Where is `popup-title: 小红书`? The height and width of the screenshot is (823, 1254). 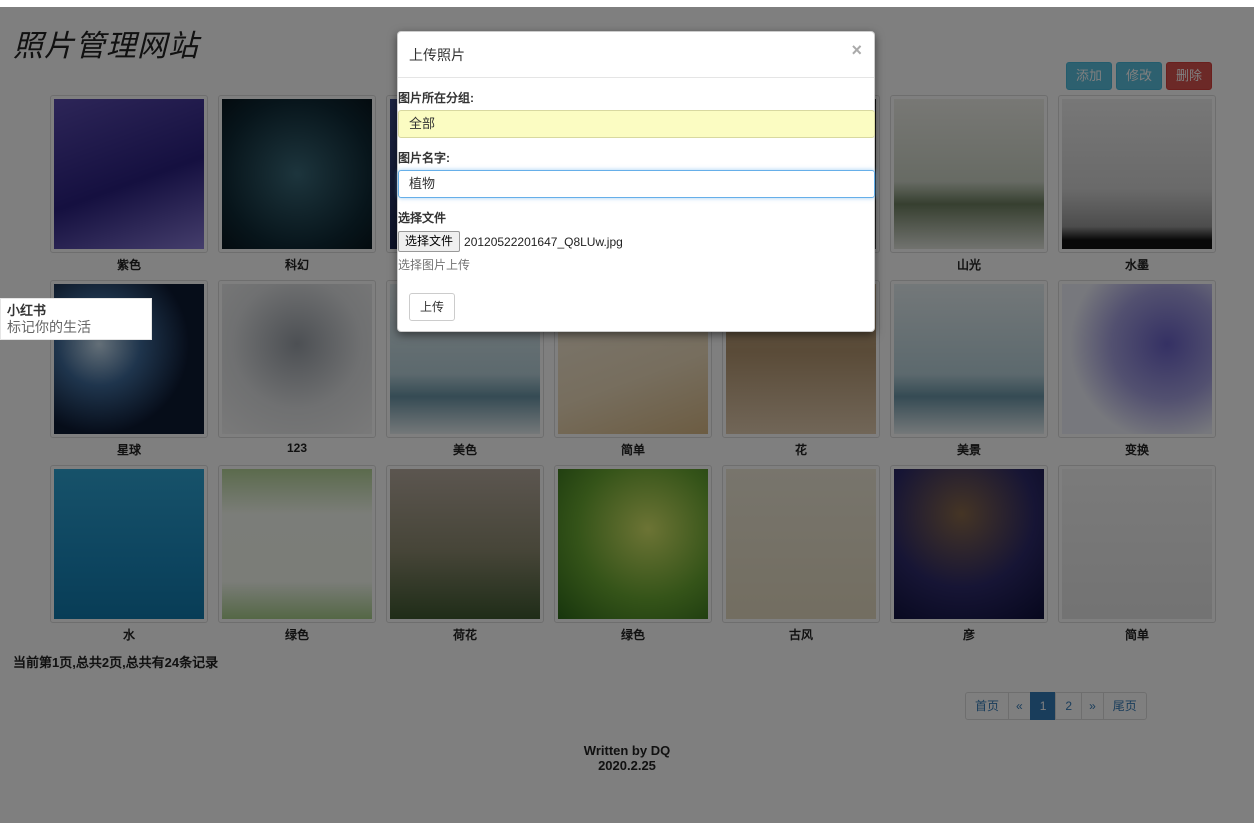 popup-title: 小红书 is located at coordinates (27, 310).